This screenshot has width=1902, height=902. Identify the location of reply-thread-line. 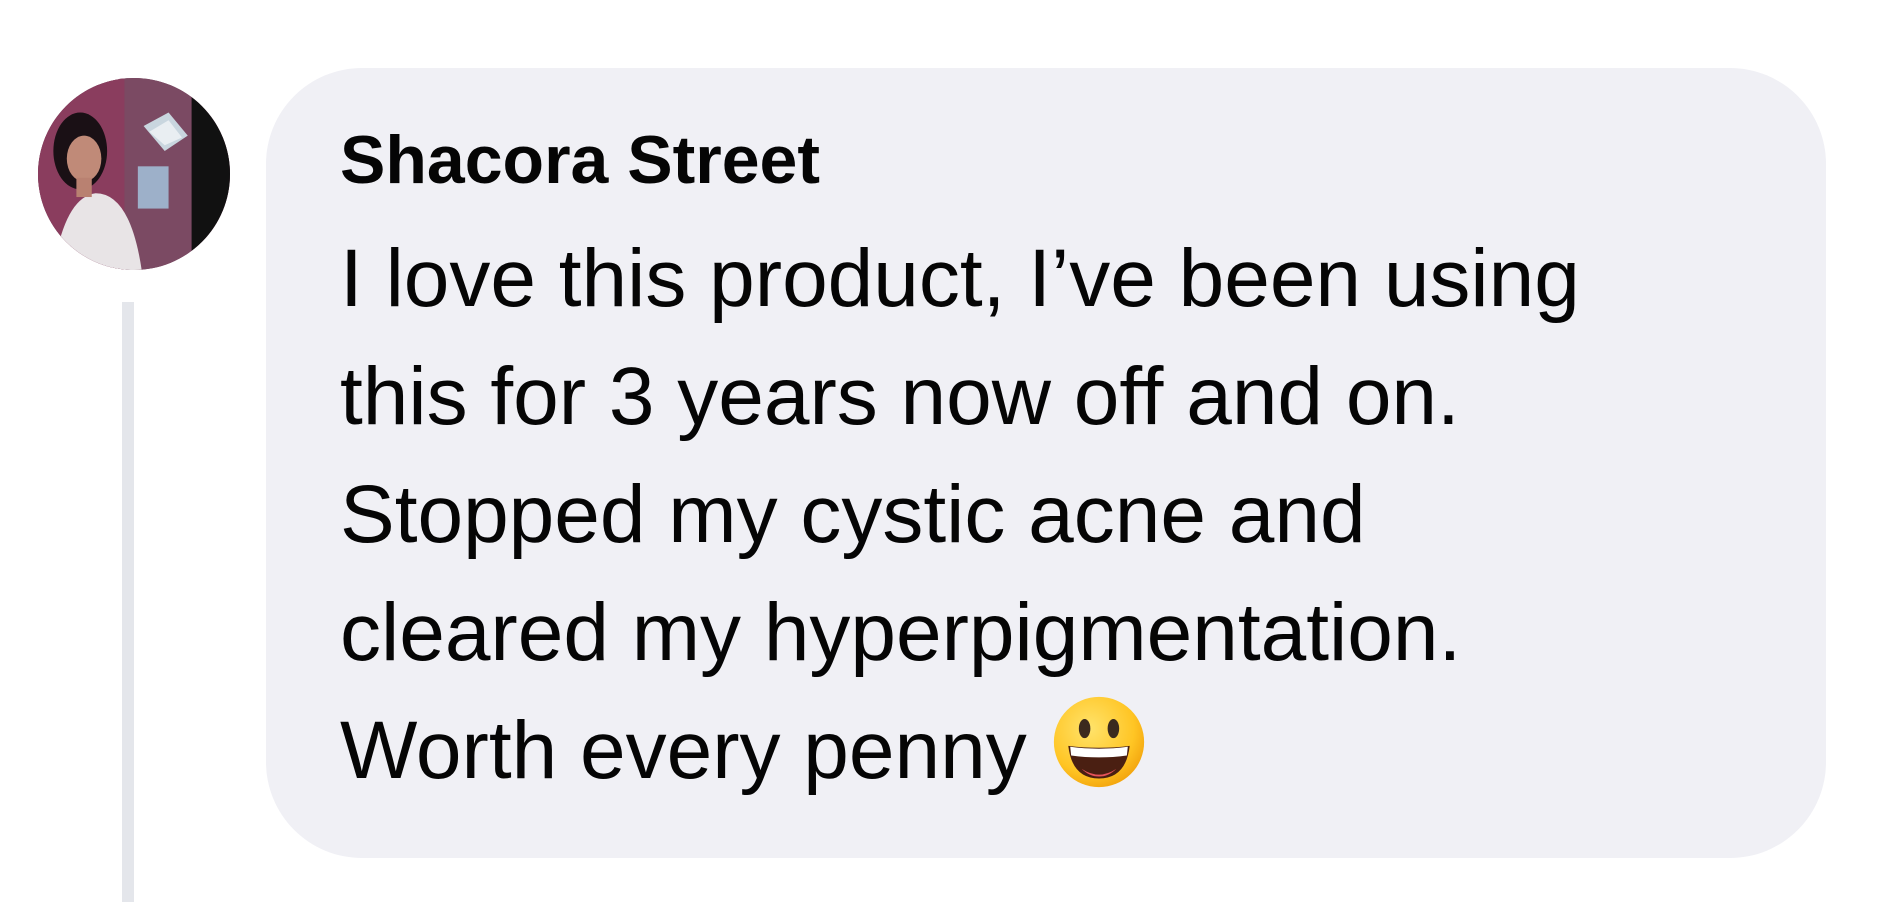
(128, 602).